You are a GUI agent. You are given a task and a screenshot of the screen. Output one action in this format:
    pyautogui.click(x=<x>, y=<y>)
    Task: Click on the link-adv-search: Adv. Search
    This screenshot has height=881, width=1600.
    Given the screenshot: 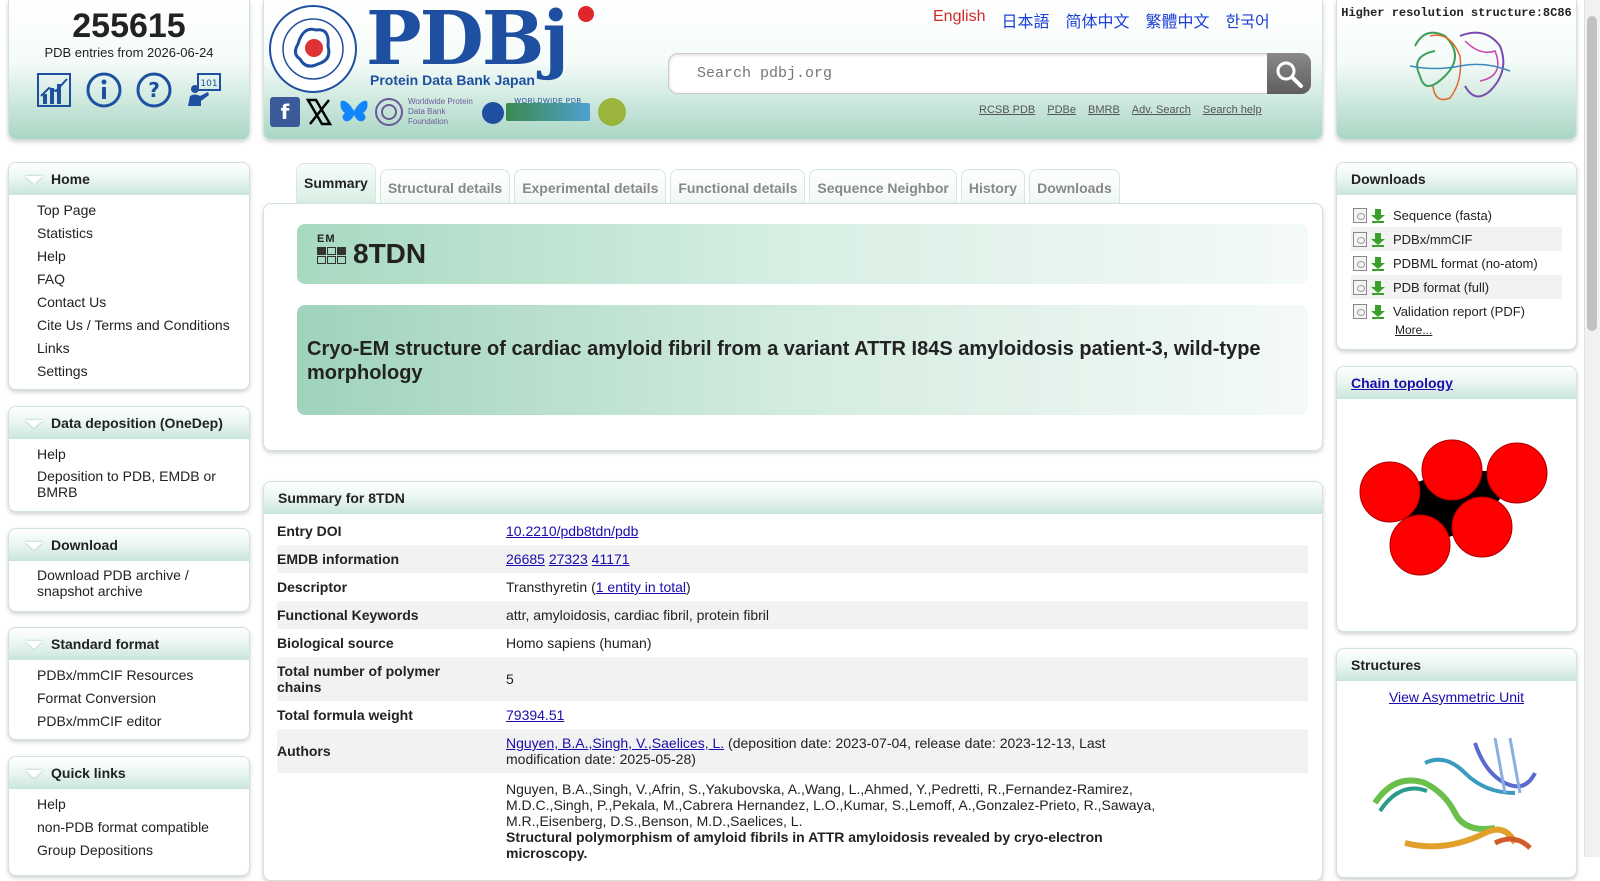 What is the action you would take?
    pyautogui.click(x=1161, y=110)
    